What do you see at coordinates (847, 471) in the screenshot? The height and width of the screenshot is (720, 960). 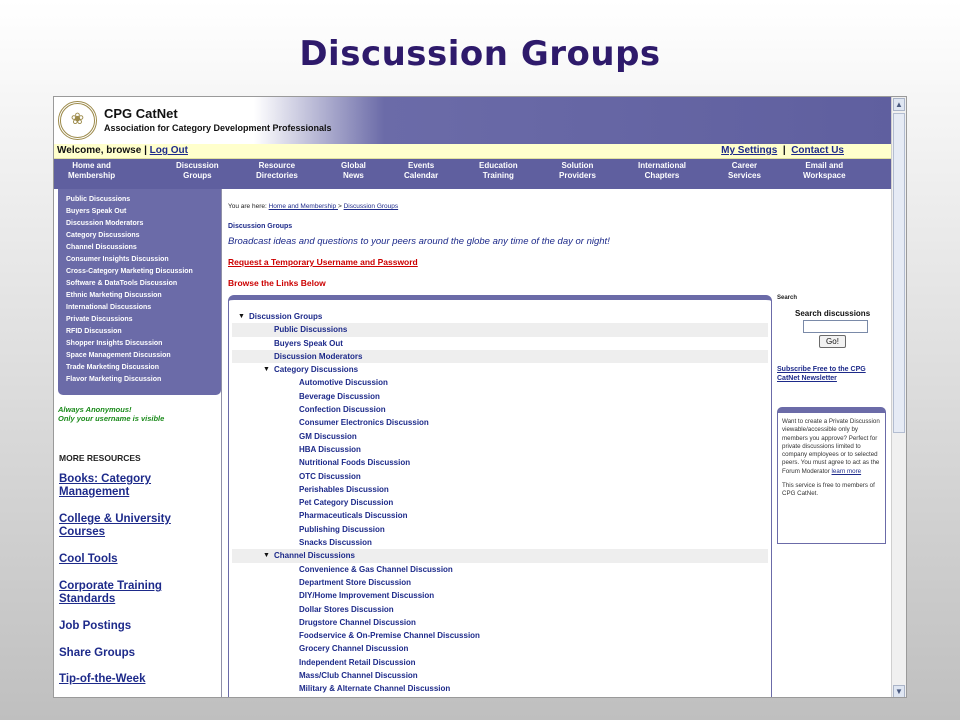 I see `learn-more-link: learn more` at bounding box center [847, 471].